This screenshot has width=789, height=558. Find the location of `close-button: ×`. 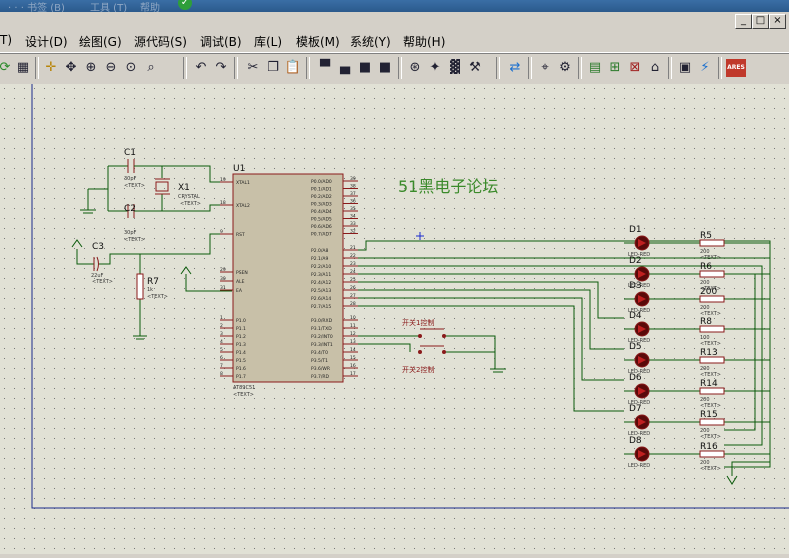

close-button: × is located at coordinates (777, 21).